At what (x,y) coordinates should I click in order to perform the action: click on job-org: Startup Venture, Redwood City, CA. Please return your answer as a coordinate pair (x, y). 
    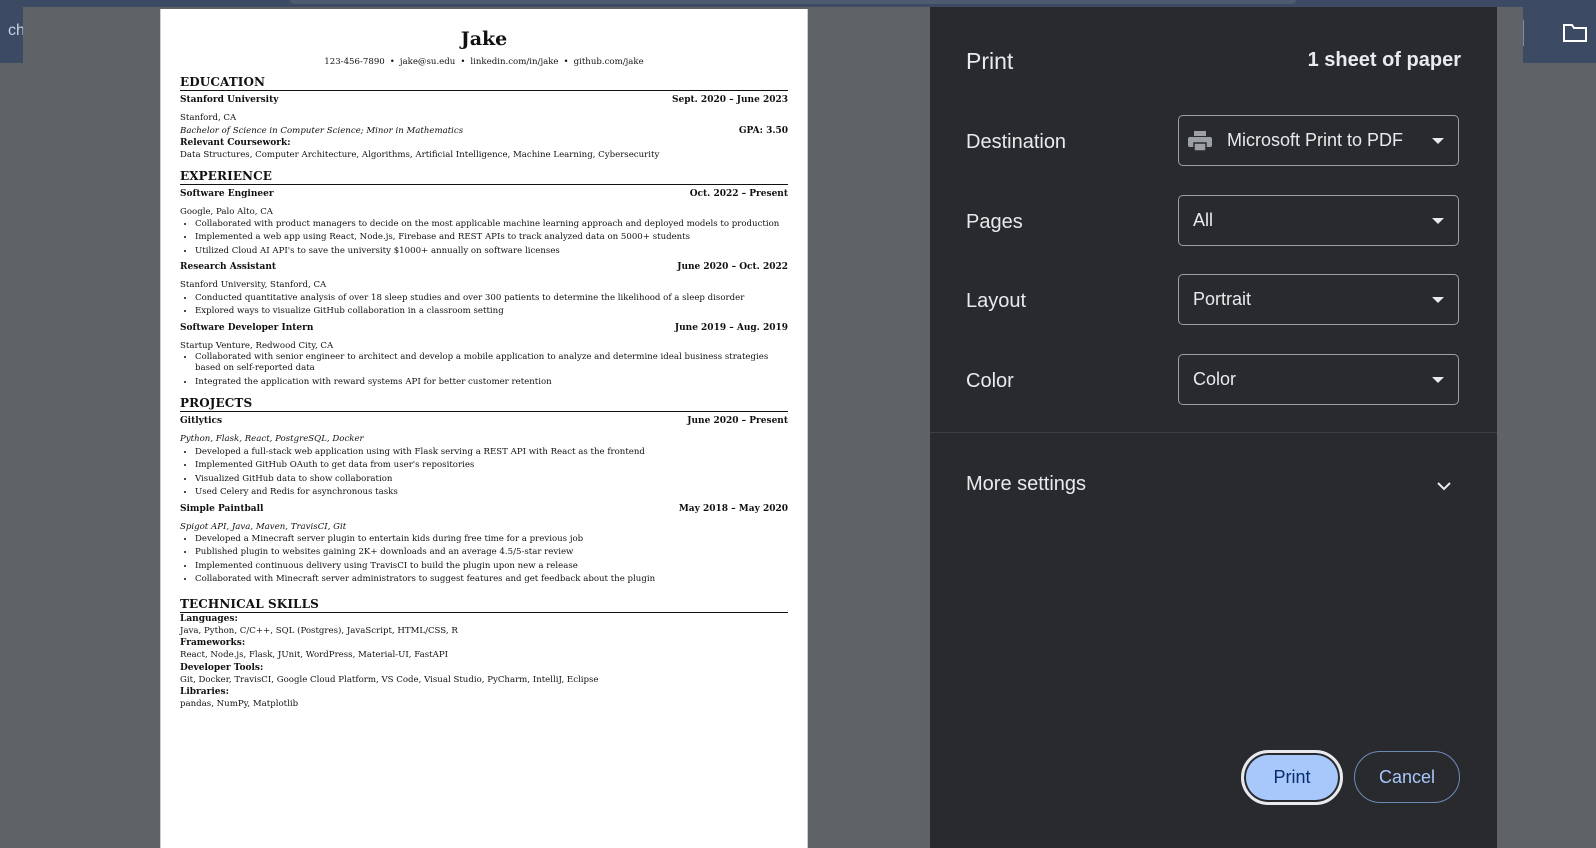
    Looking at the image, I should click on (257, 345).